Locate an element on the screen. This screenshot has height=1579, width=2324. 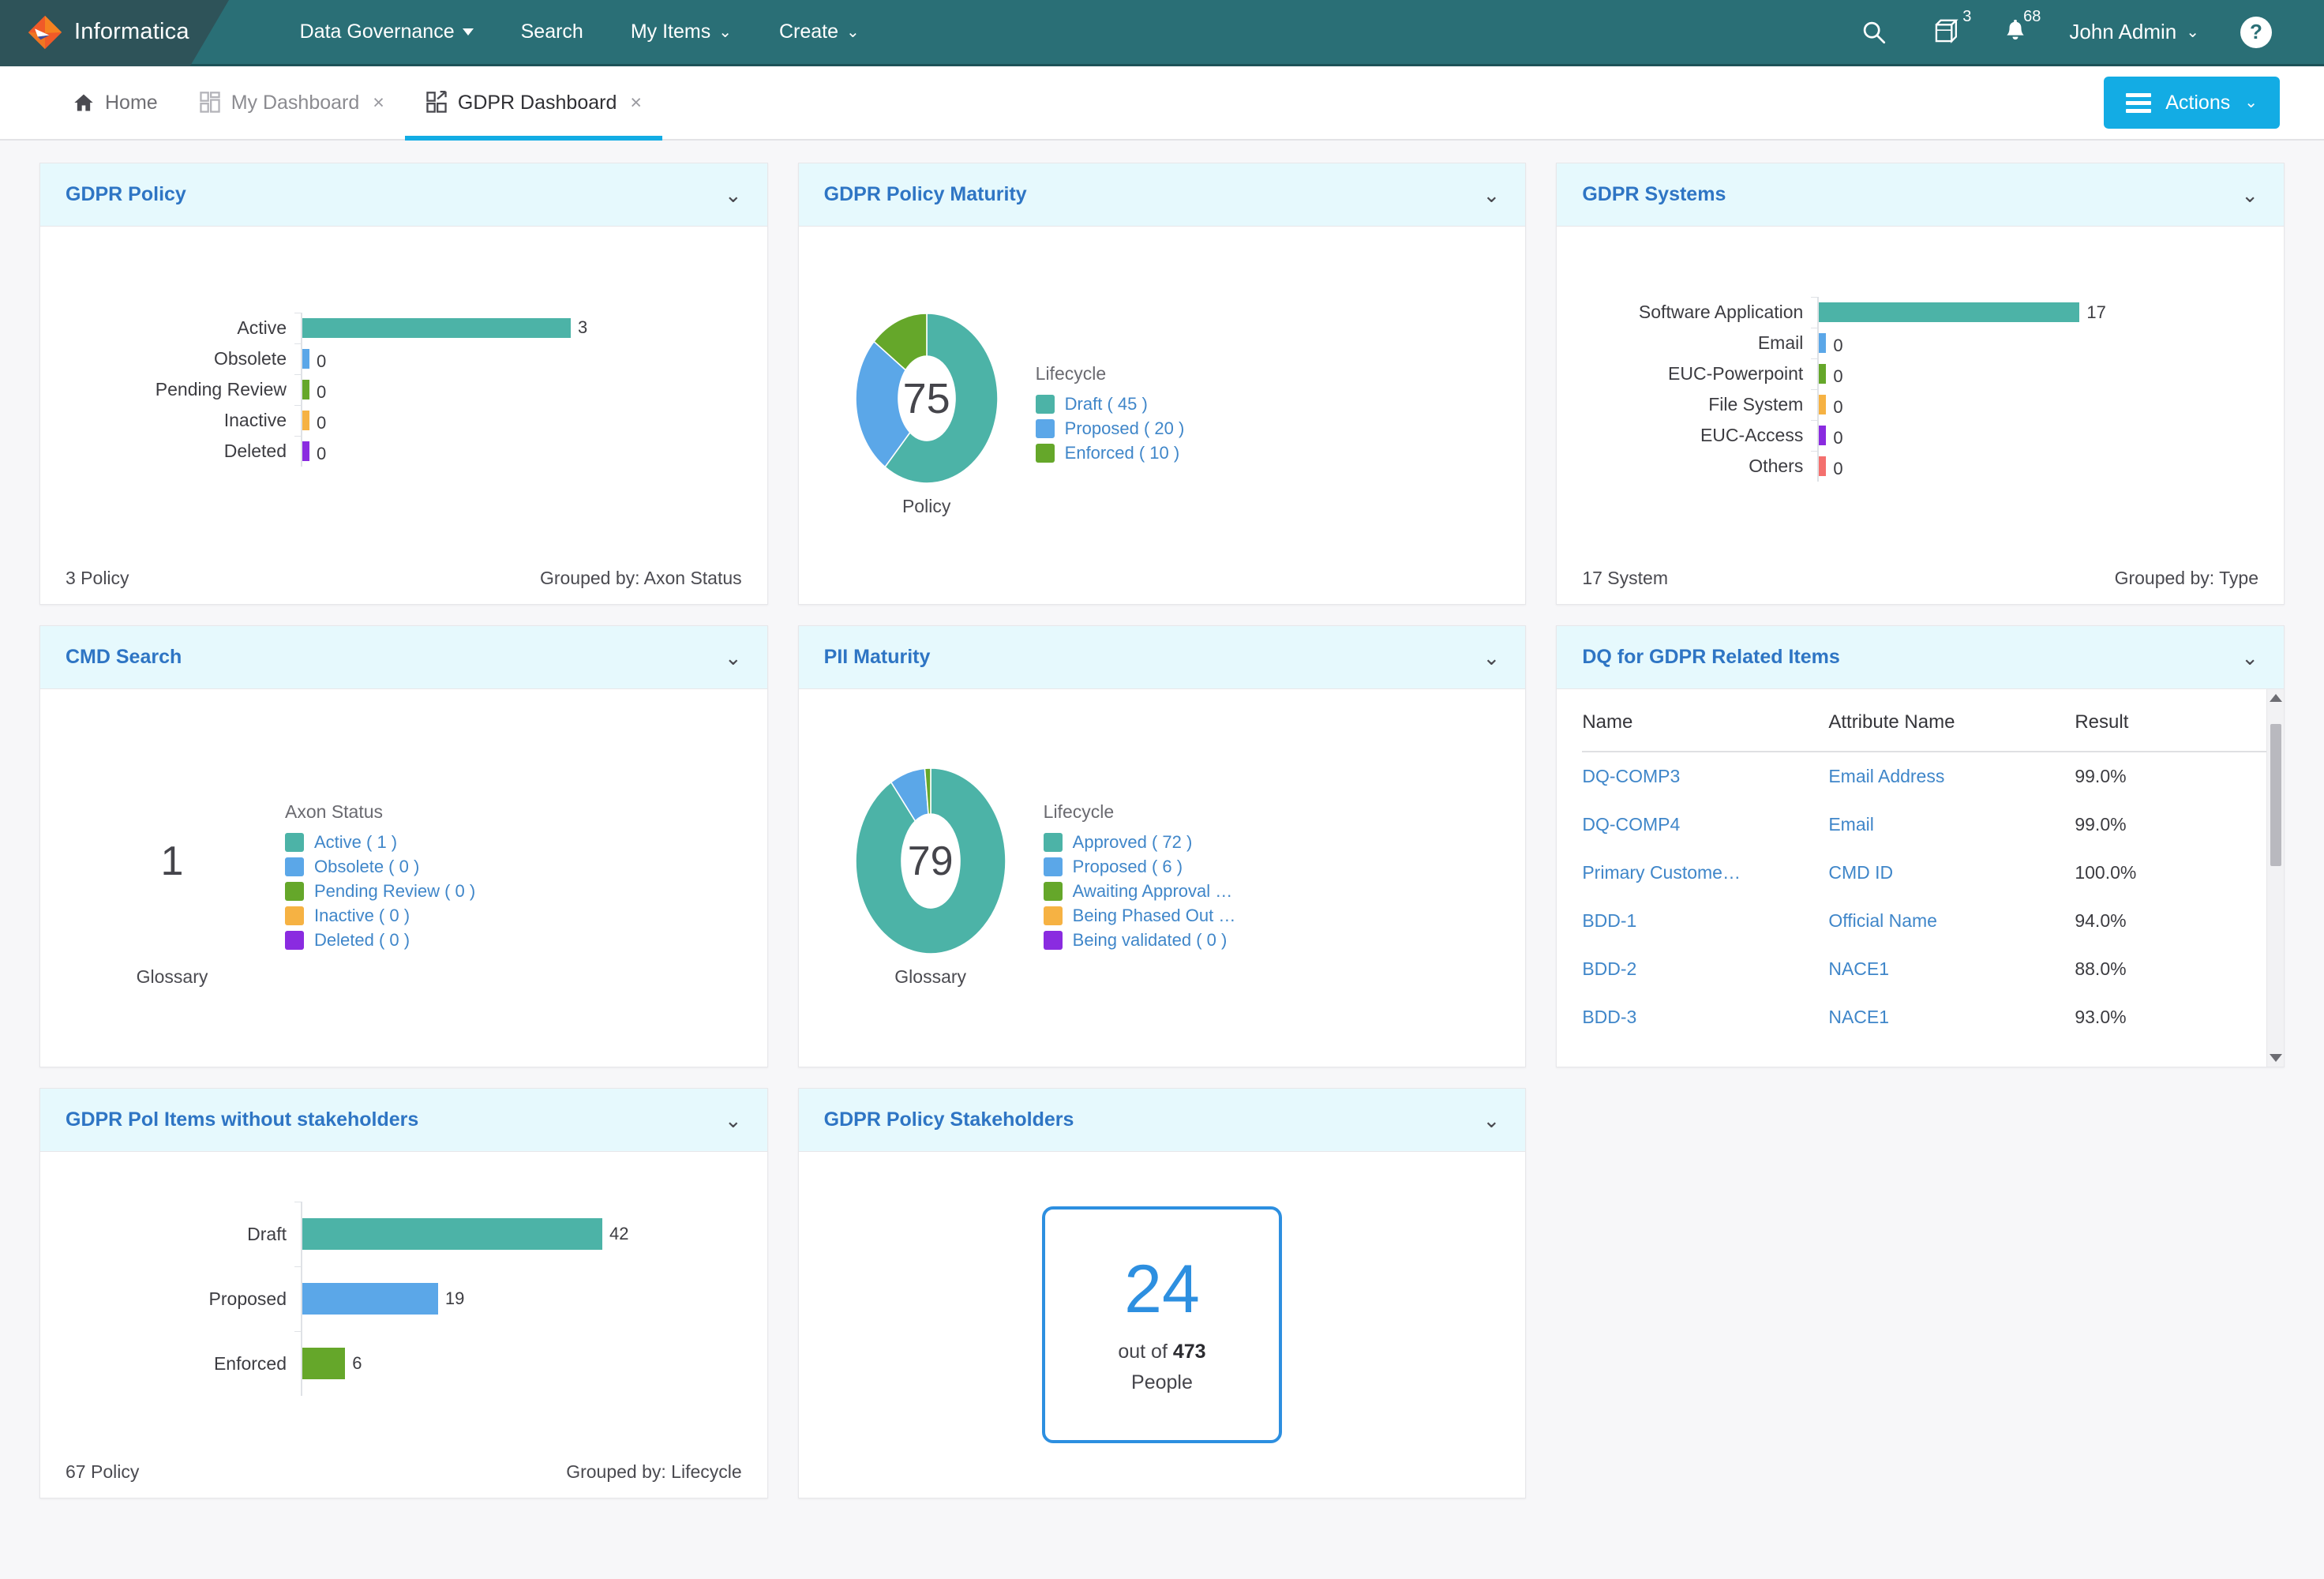
column-header-result: Result is located at coordinates (2170, 720).